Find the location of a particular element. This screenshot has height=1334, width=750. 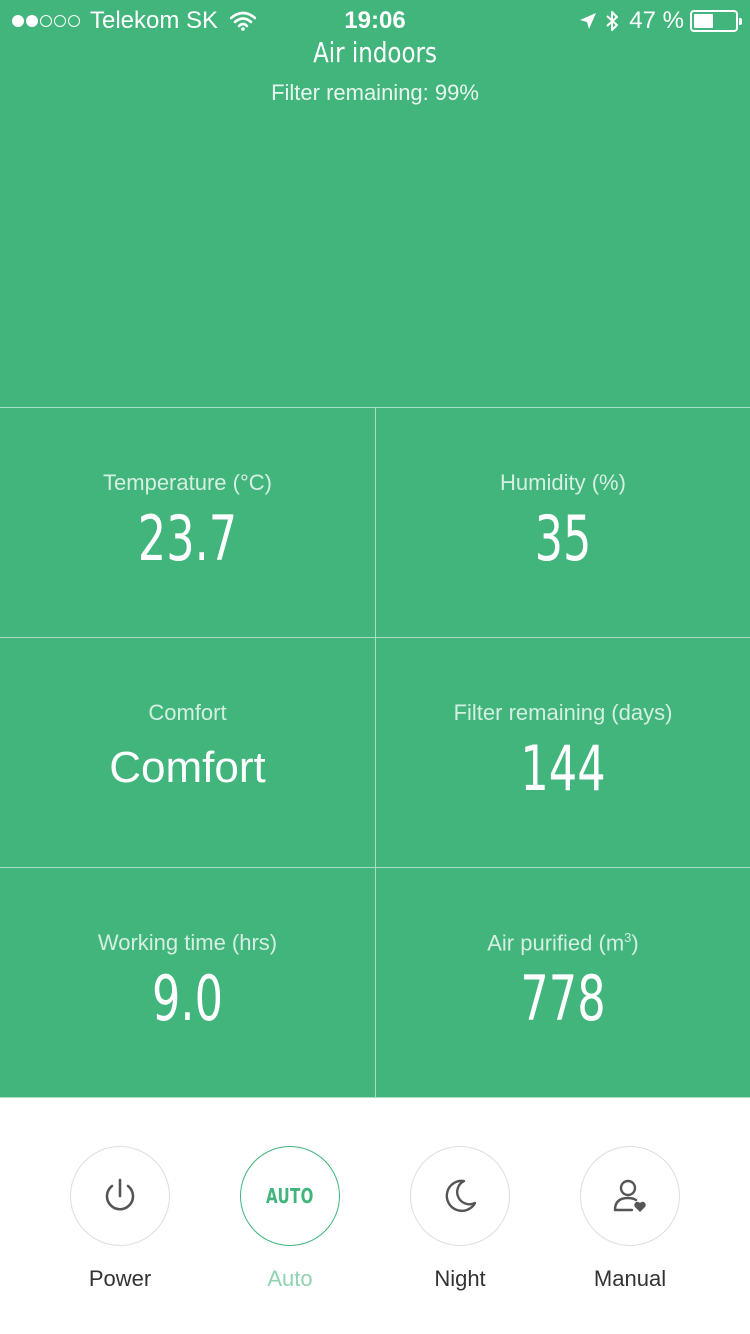

stat-value: 778 is located at coordinates (563, 998).